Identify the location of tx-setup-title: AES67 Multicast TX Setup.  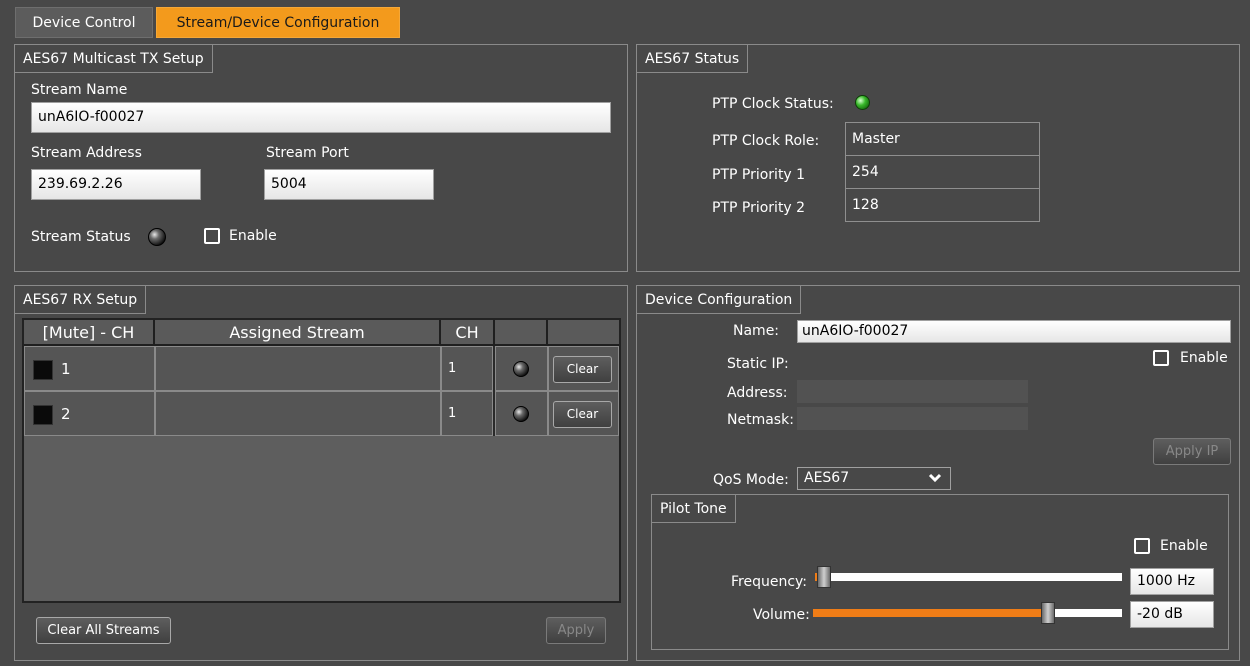
(113, 58).